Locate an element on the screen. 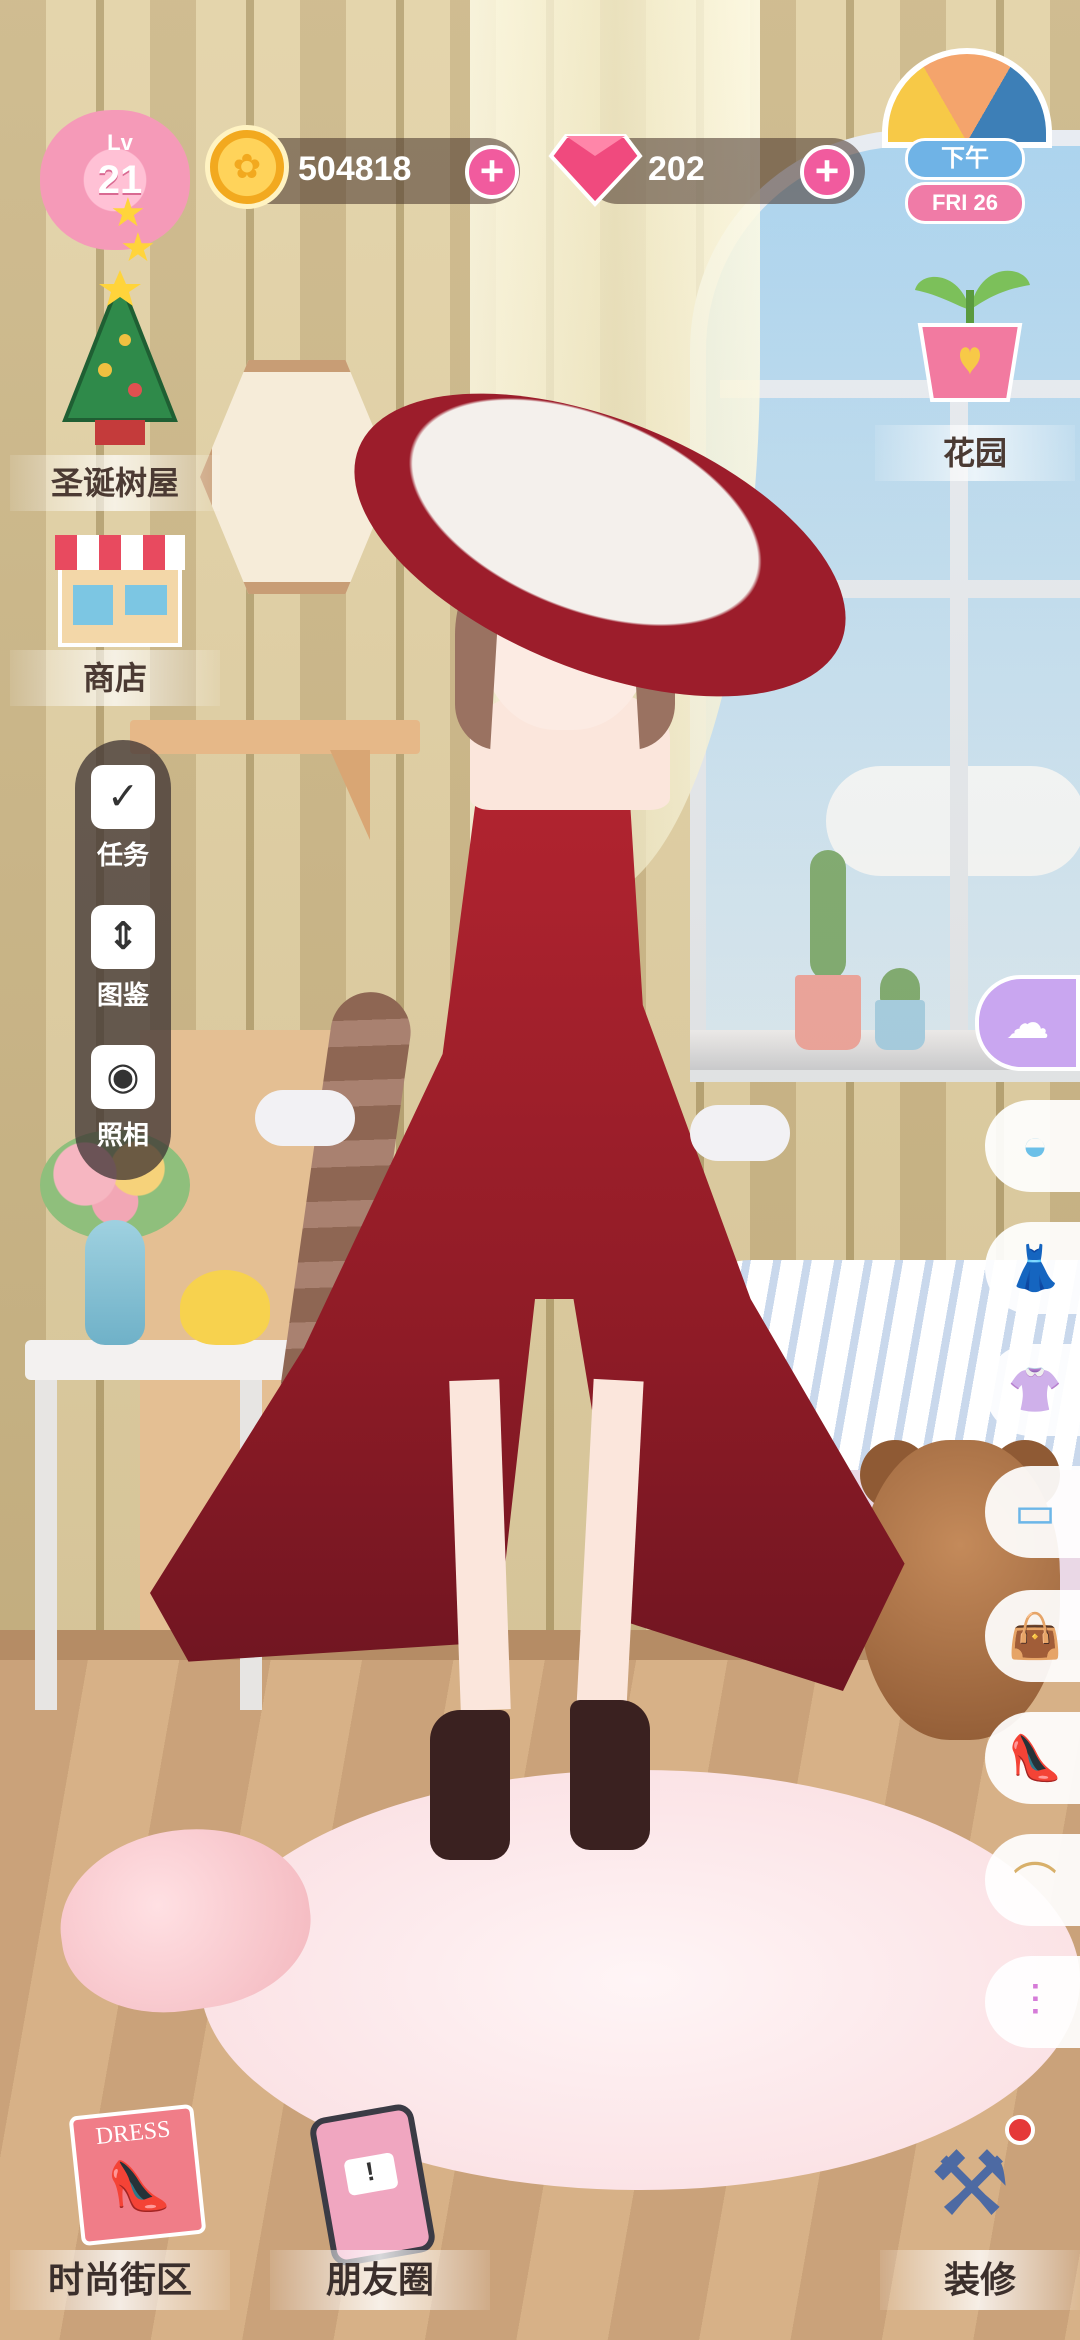 This screenshot has height=2340, width=1080. fashion-street-button: 时尚街区 is located at coordinates (120, 2280).